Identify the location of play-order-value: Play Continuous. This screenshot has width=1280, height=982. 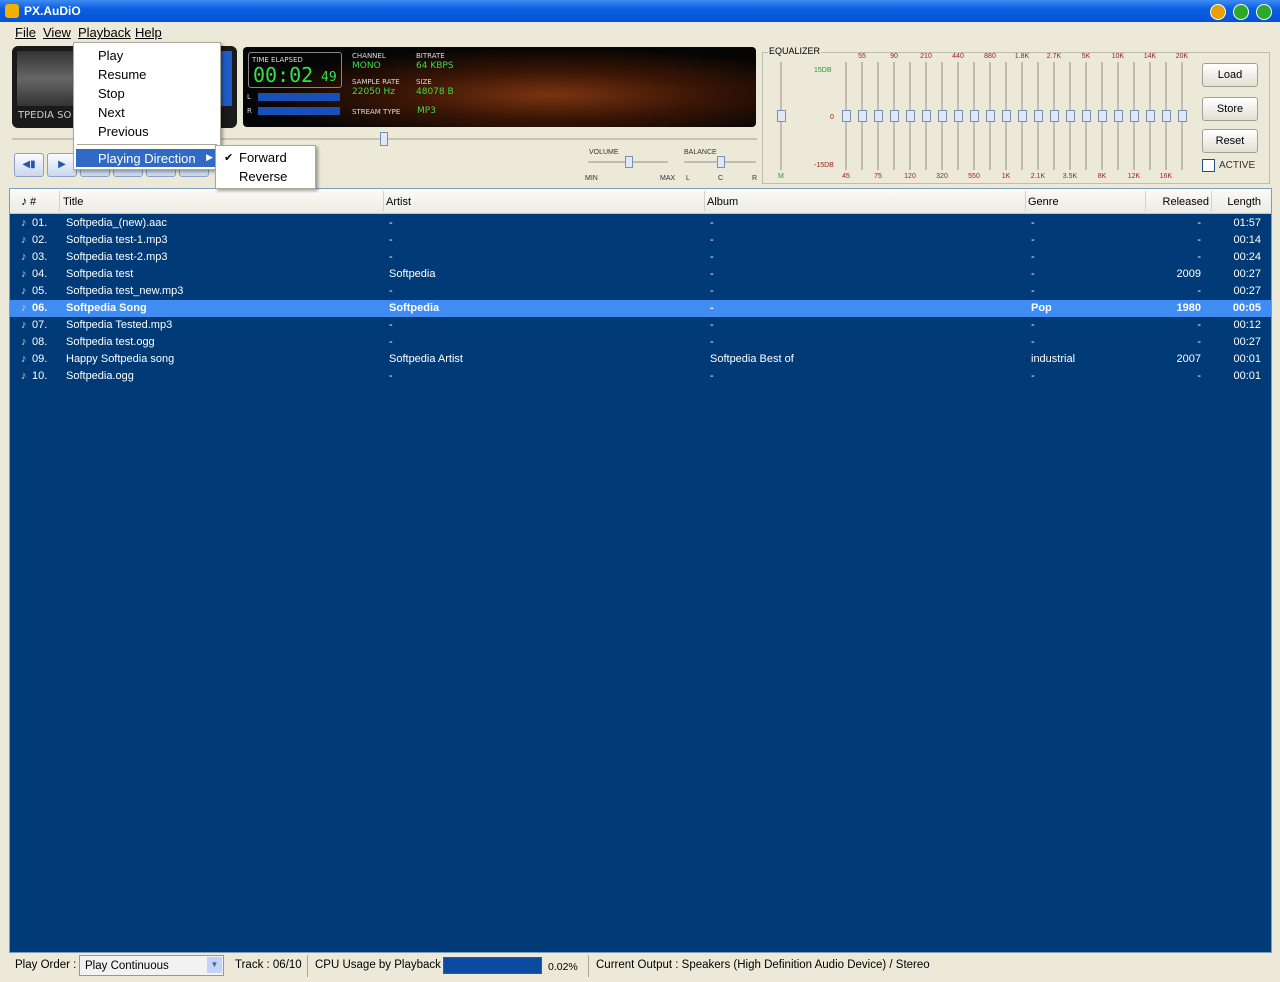
(127, 966).